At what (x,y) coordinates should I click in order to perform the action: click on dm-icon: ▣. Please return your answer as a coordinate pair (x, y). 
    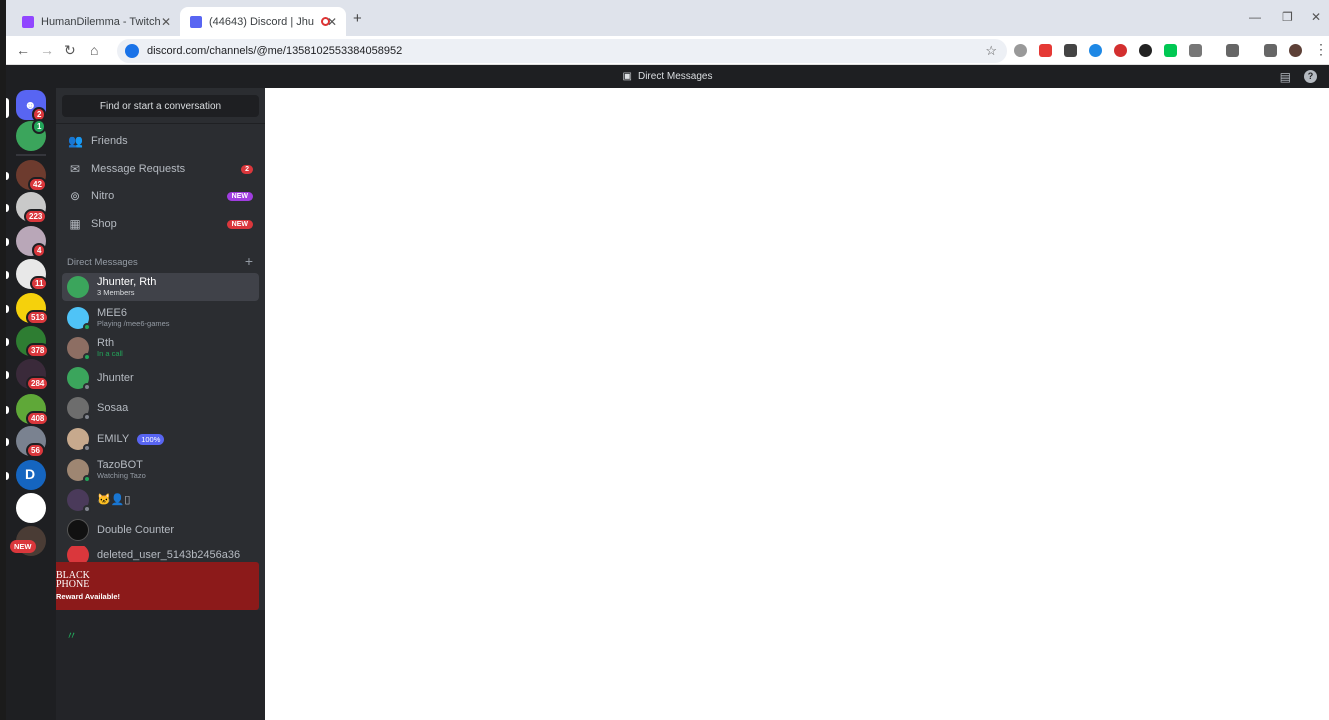
    Looking at the image, I should click on (627, 76).